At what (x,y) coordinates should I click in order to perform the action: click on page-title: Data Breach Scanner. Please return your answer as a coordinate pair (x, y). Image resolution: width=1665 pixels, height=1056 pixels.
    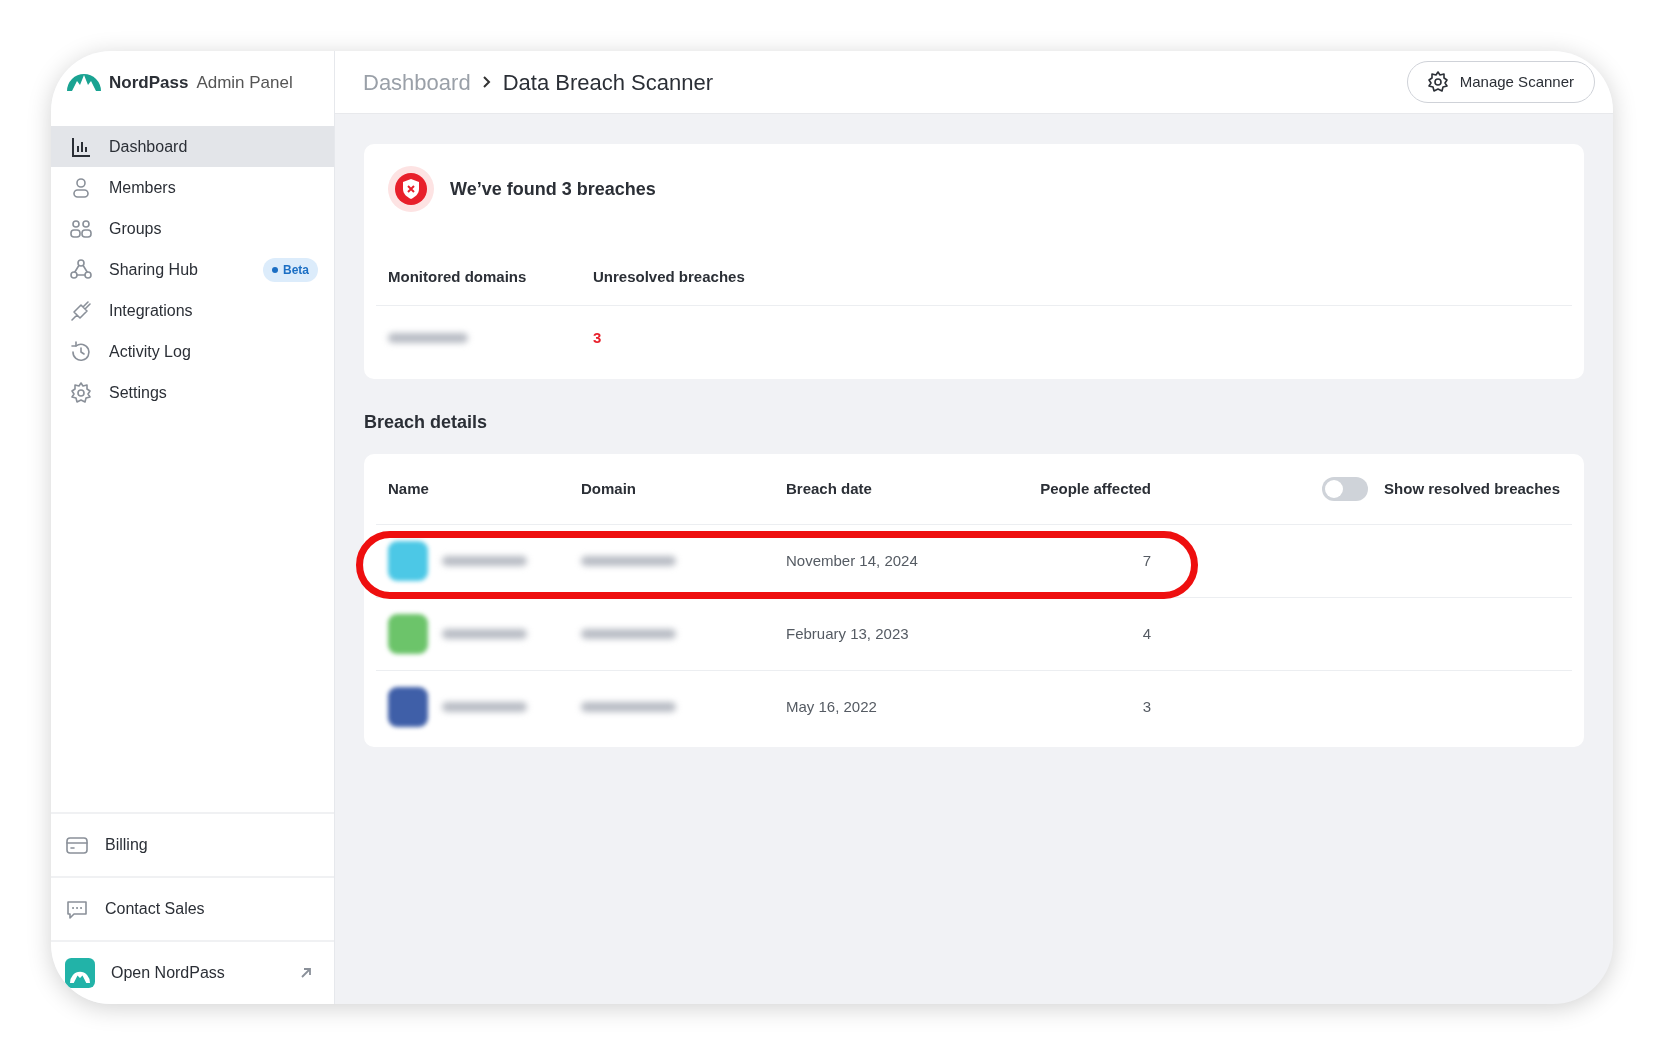
    Looking at the image, I should click on (607, 82).